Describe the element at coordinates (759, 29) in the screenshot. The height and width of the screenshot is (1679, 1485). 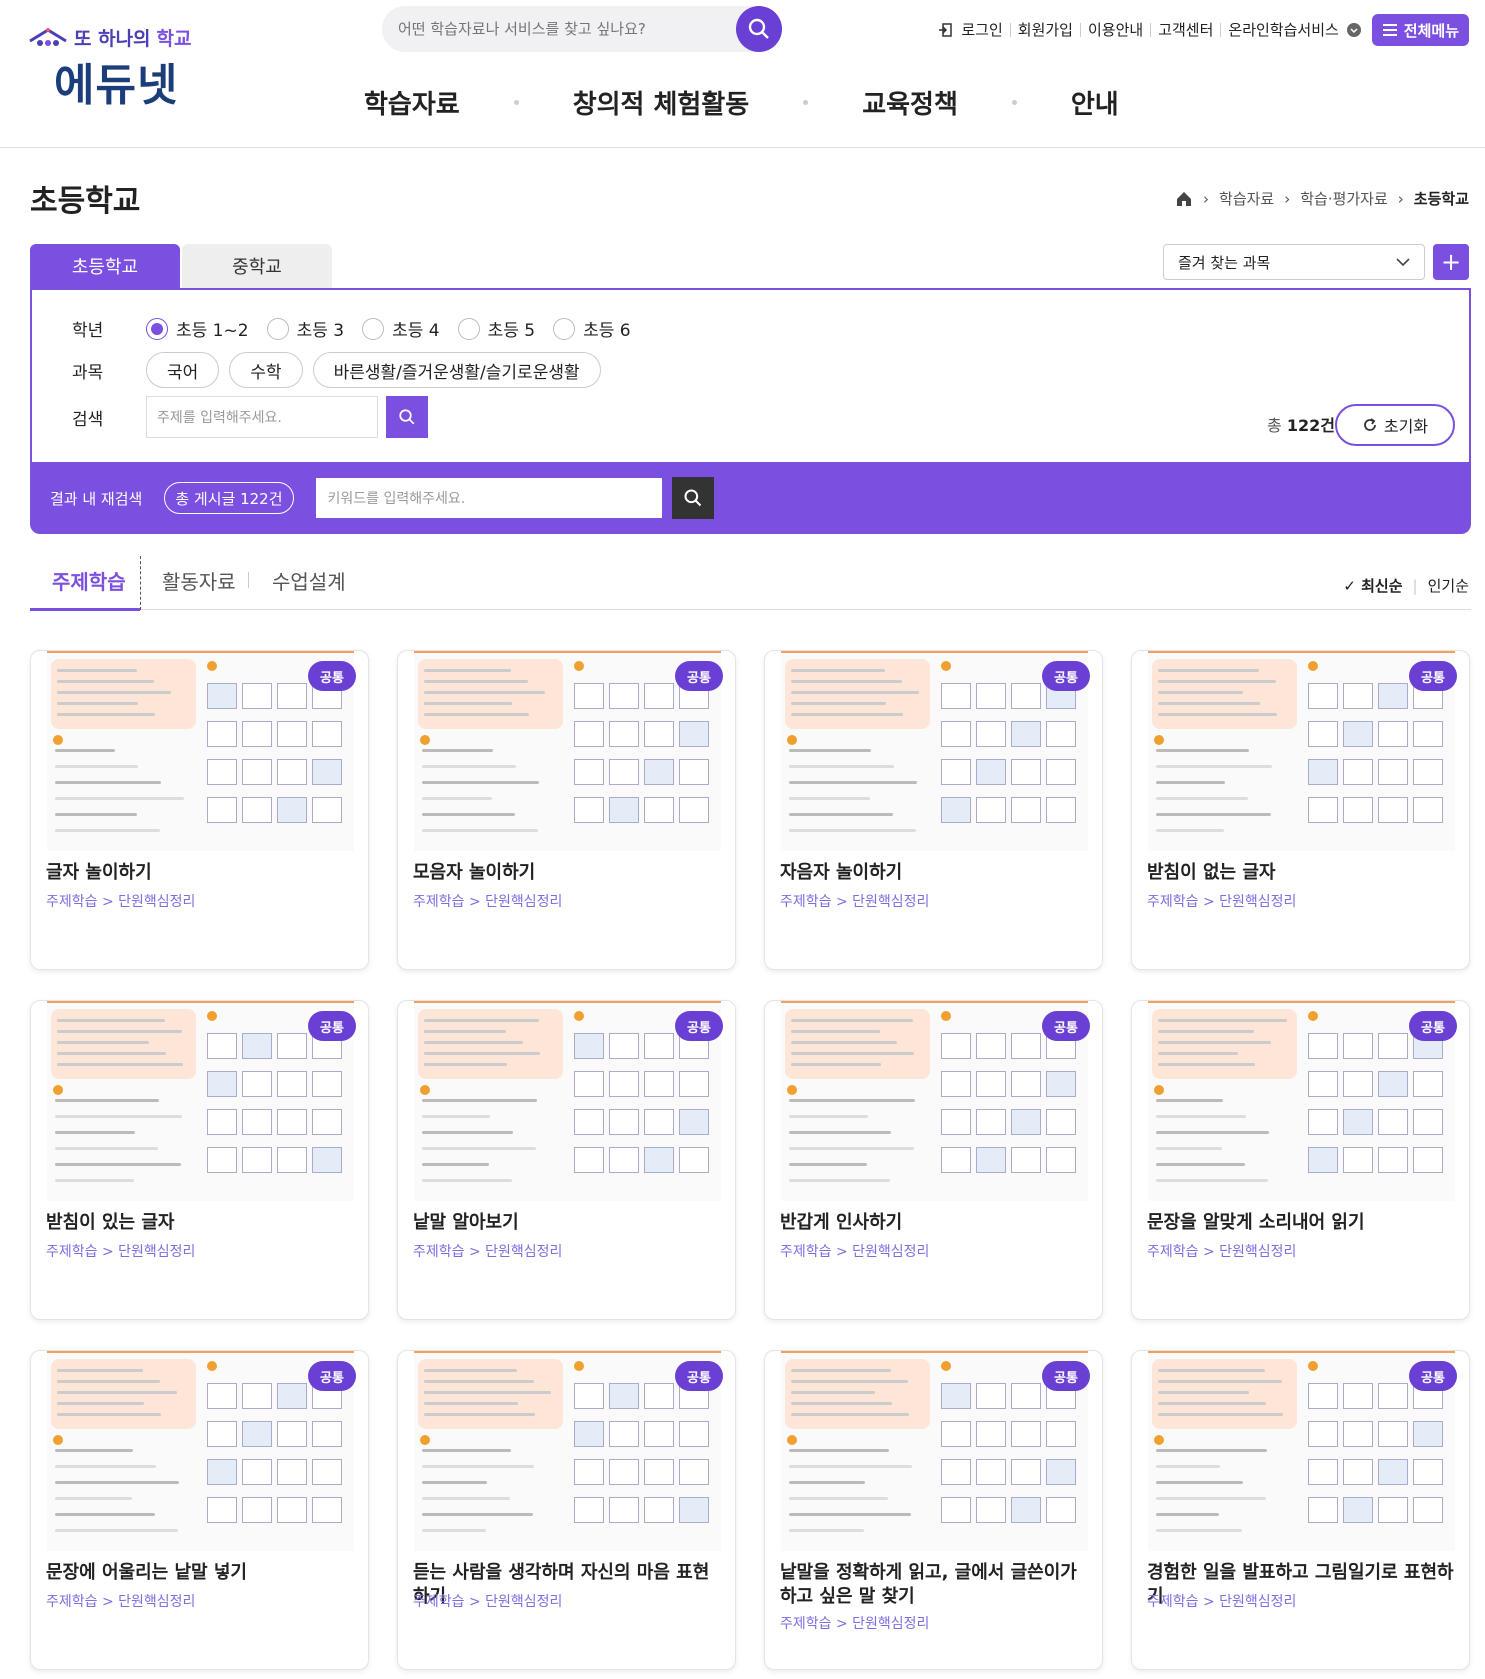
I see `global-search-button` at that location.